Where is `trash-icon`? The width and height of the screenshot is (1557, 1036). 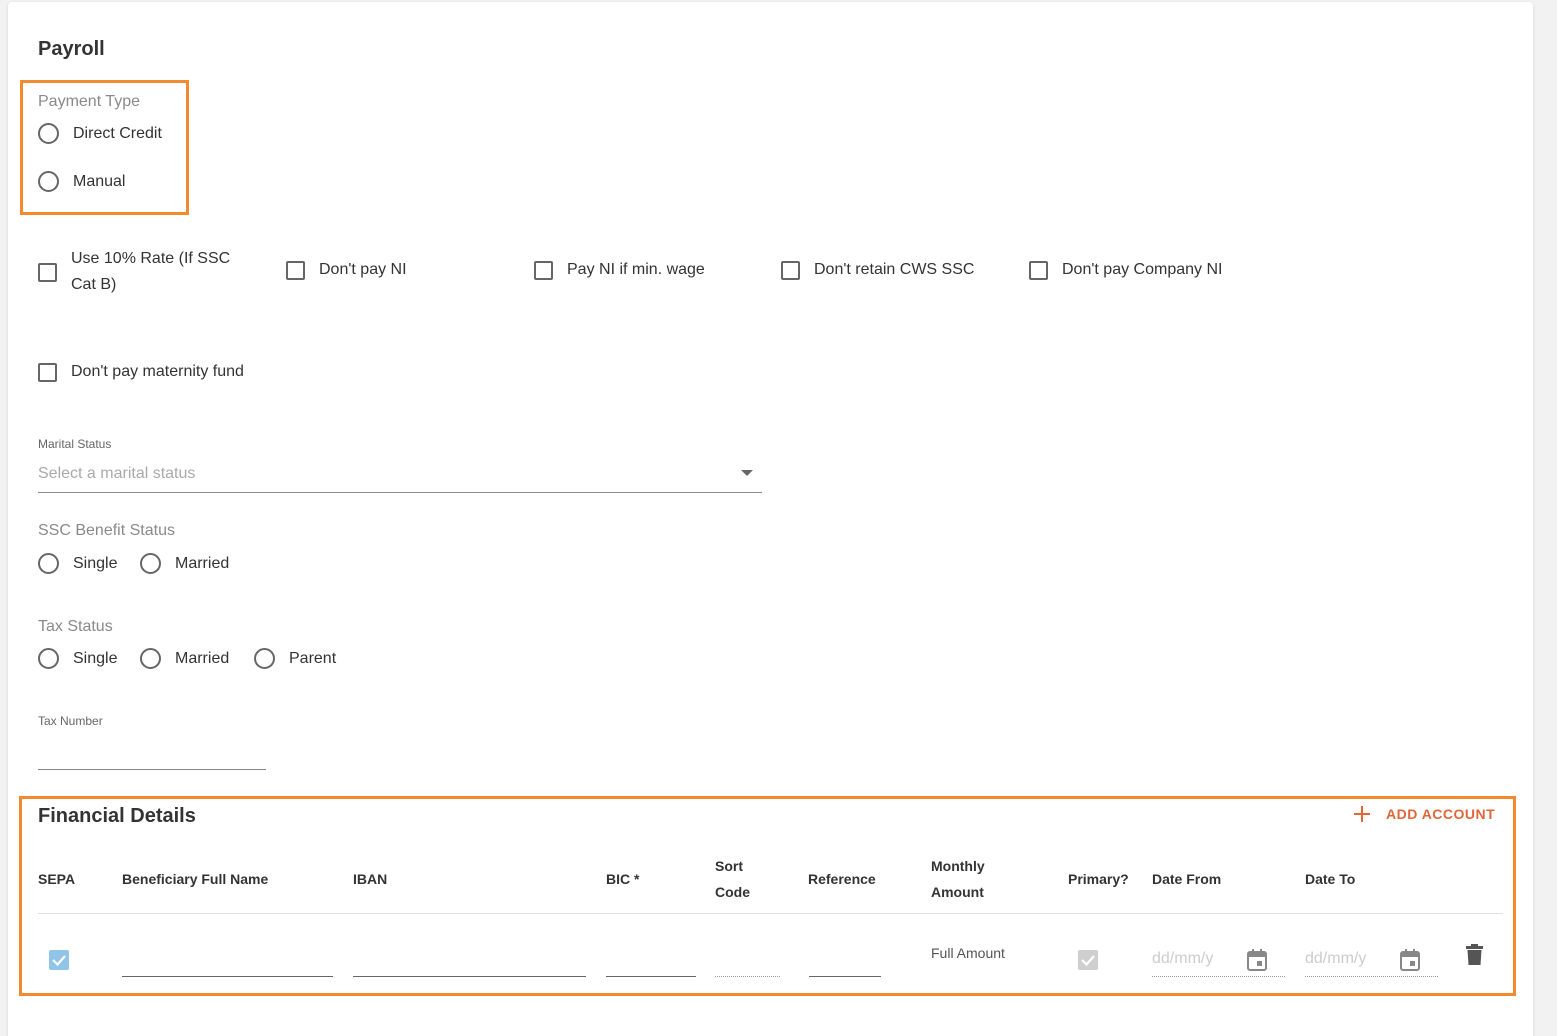
trash-icon is located at coordinates (1474, 954).